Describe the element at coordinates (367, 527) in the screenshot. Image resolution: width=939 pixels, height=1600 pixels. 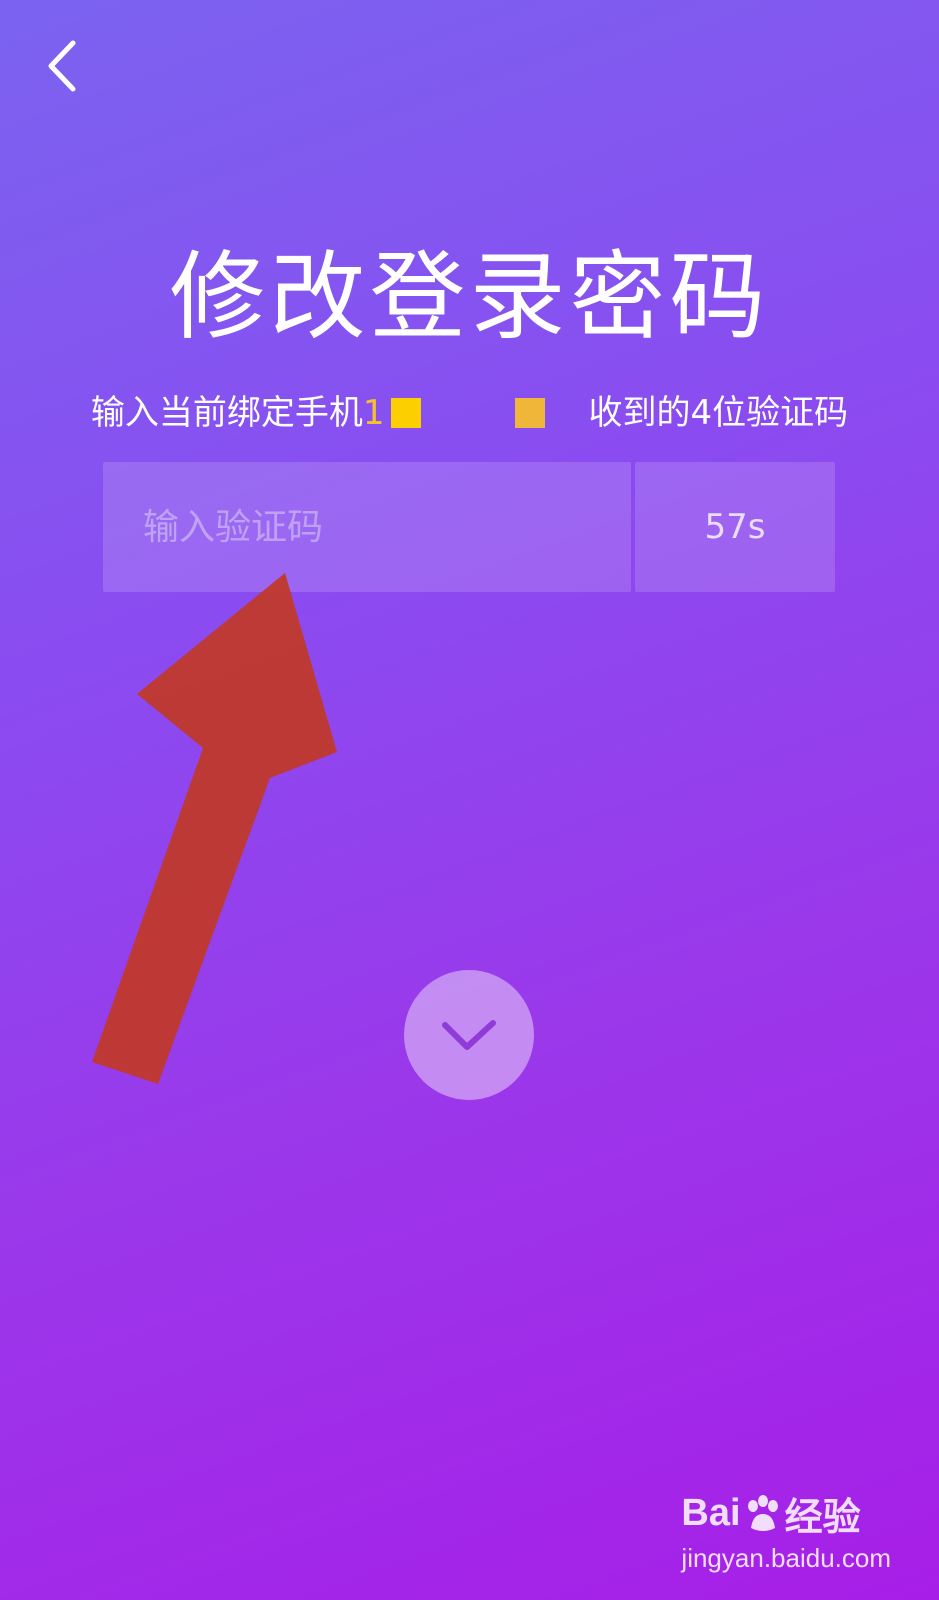
I see `verification-code-input` at that location.